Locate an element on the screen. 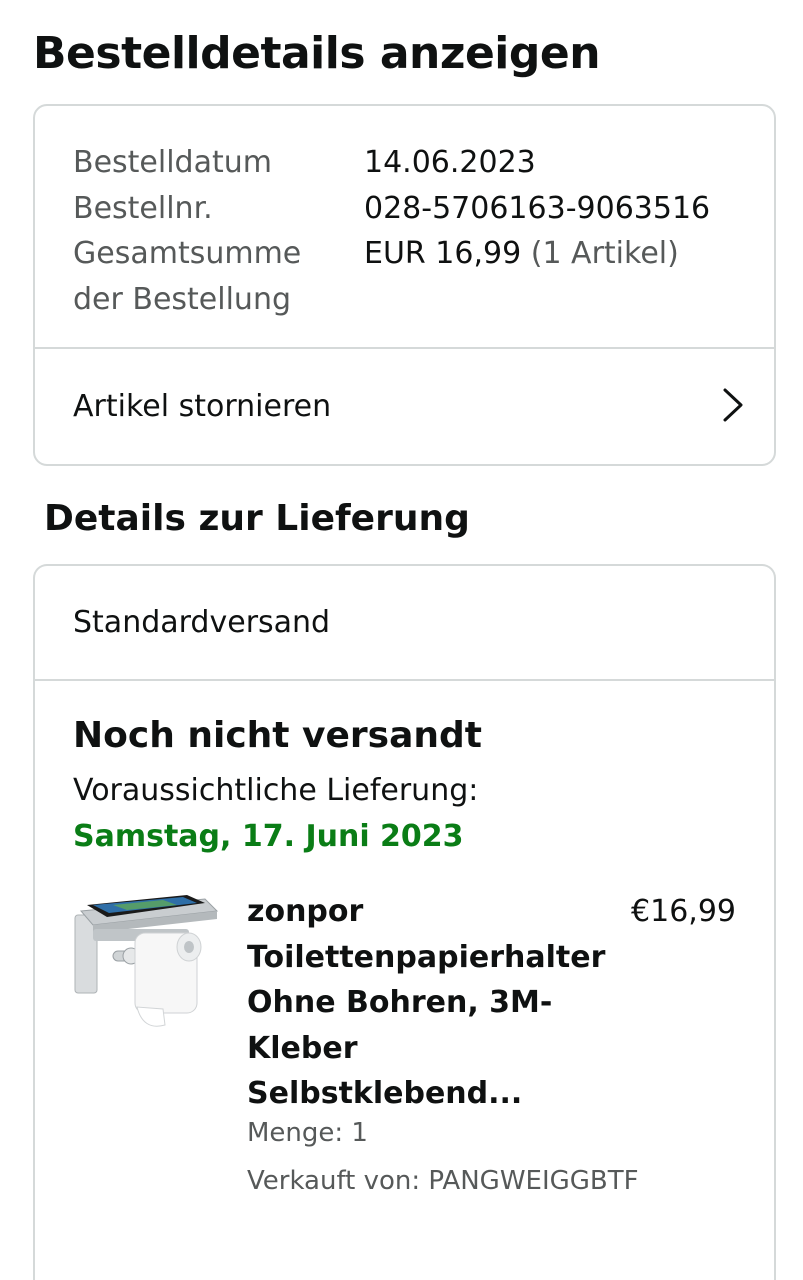 The image size is (803, 1280). page-title: Bestelldetails anzeigen is located at coordinates (317, 53).